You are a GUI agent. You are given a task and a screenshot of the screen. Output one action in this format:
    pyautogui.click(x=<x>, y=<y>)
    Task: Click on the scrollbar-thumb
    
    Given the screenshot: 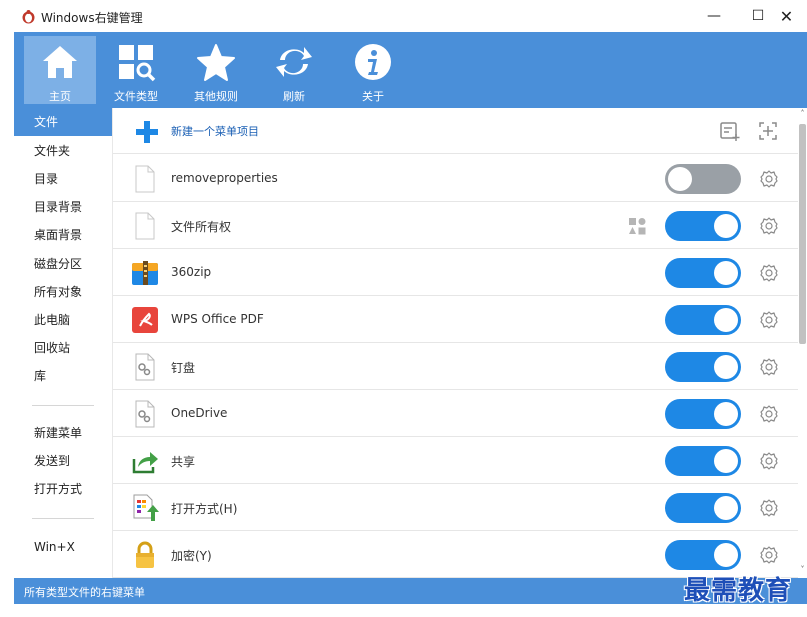 What is the action you would take?
    pyautogui.click(x=802, y=234)
    